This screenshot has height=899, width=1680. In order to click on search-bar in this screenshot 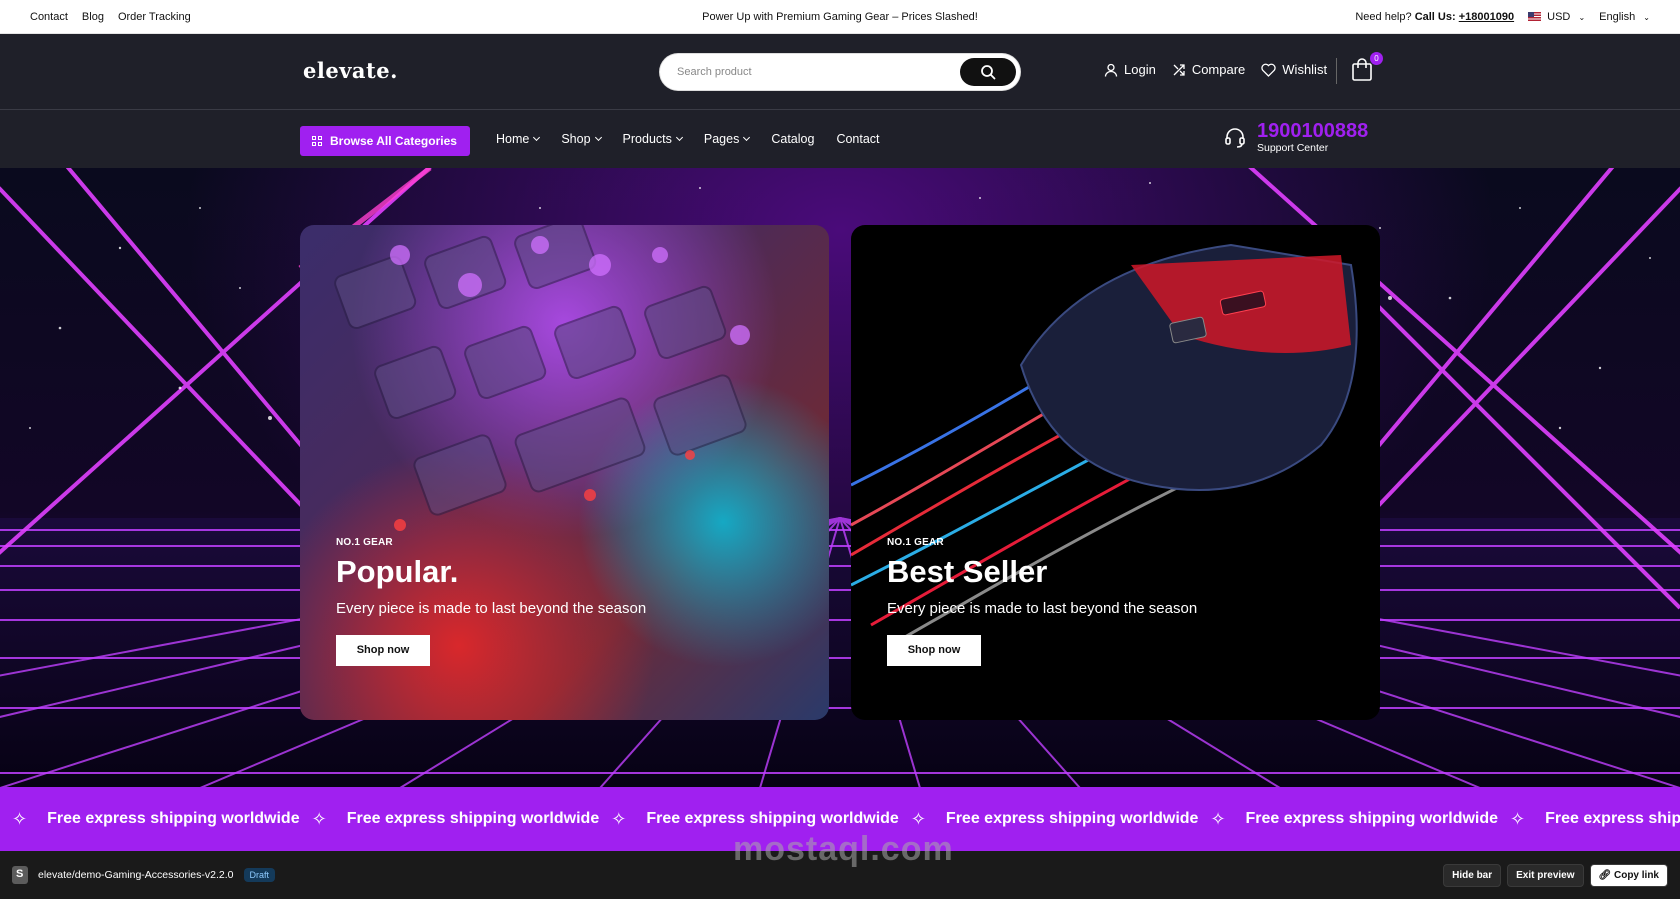, I will do `click(840, 72)`.